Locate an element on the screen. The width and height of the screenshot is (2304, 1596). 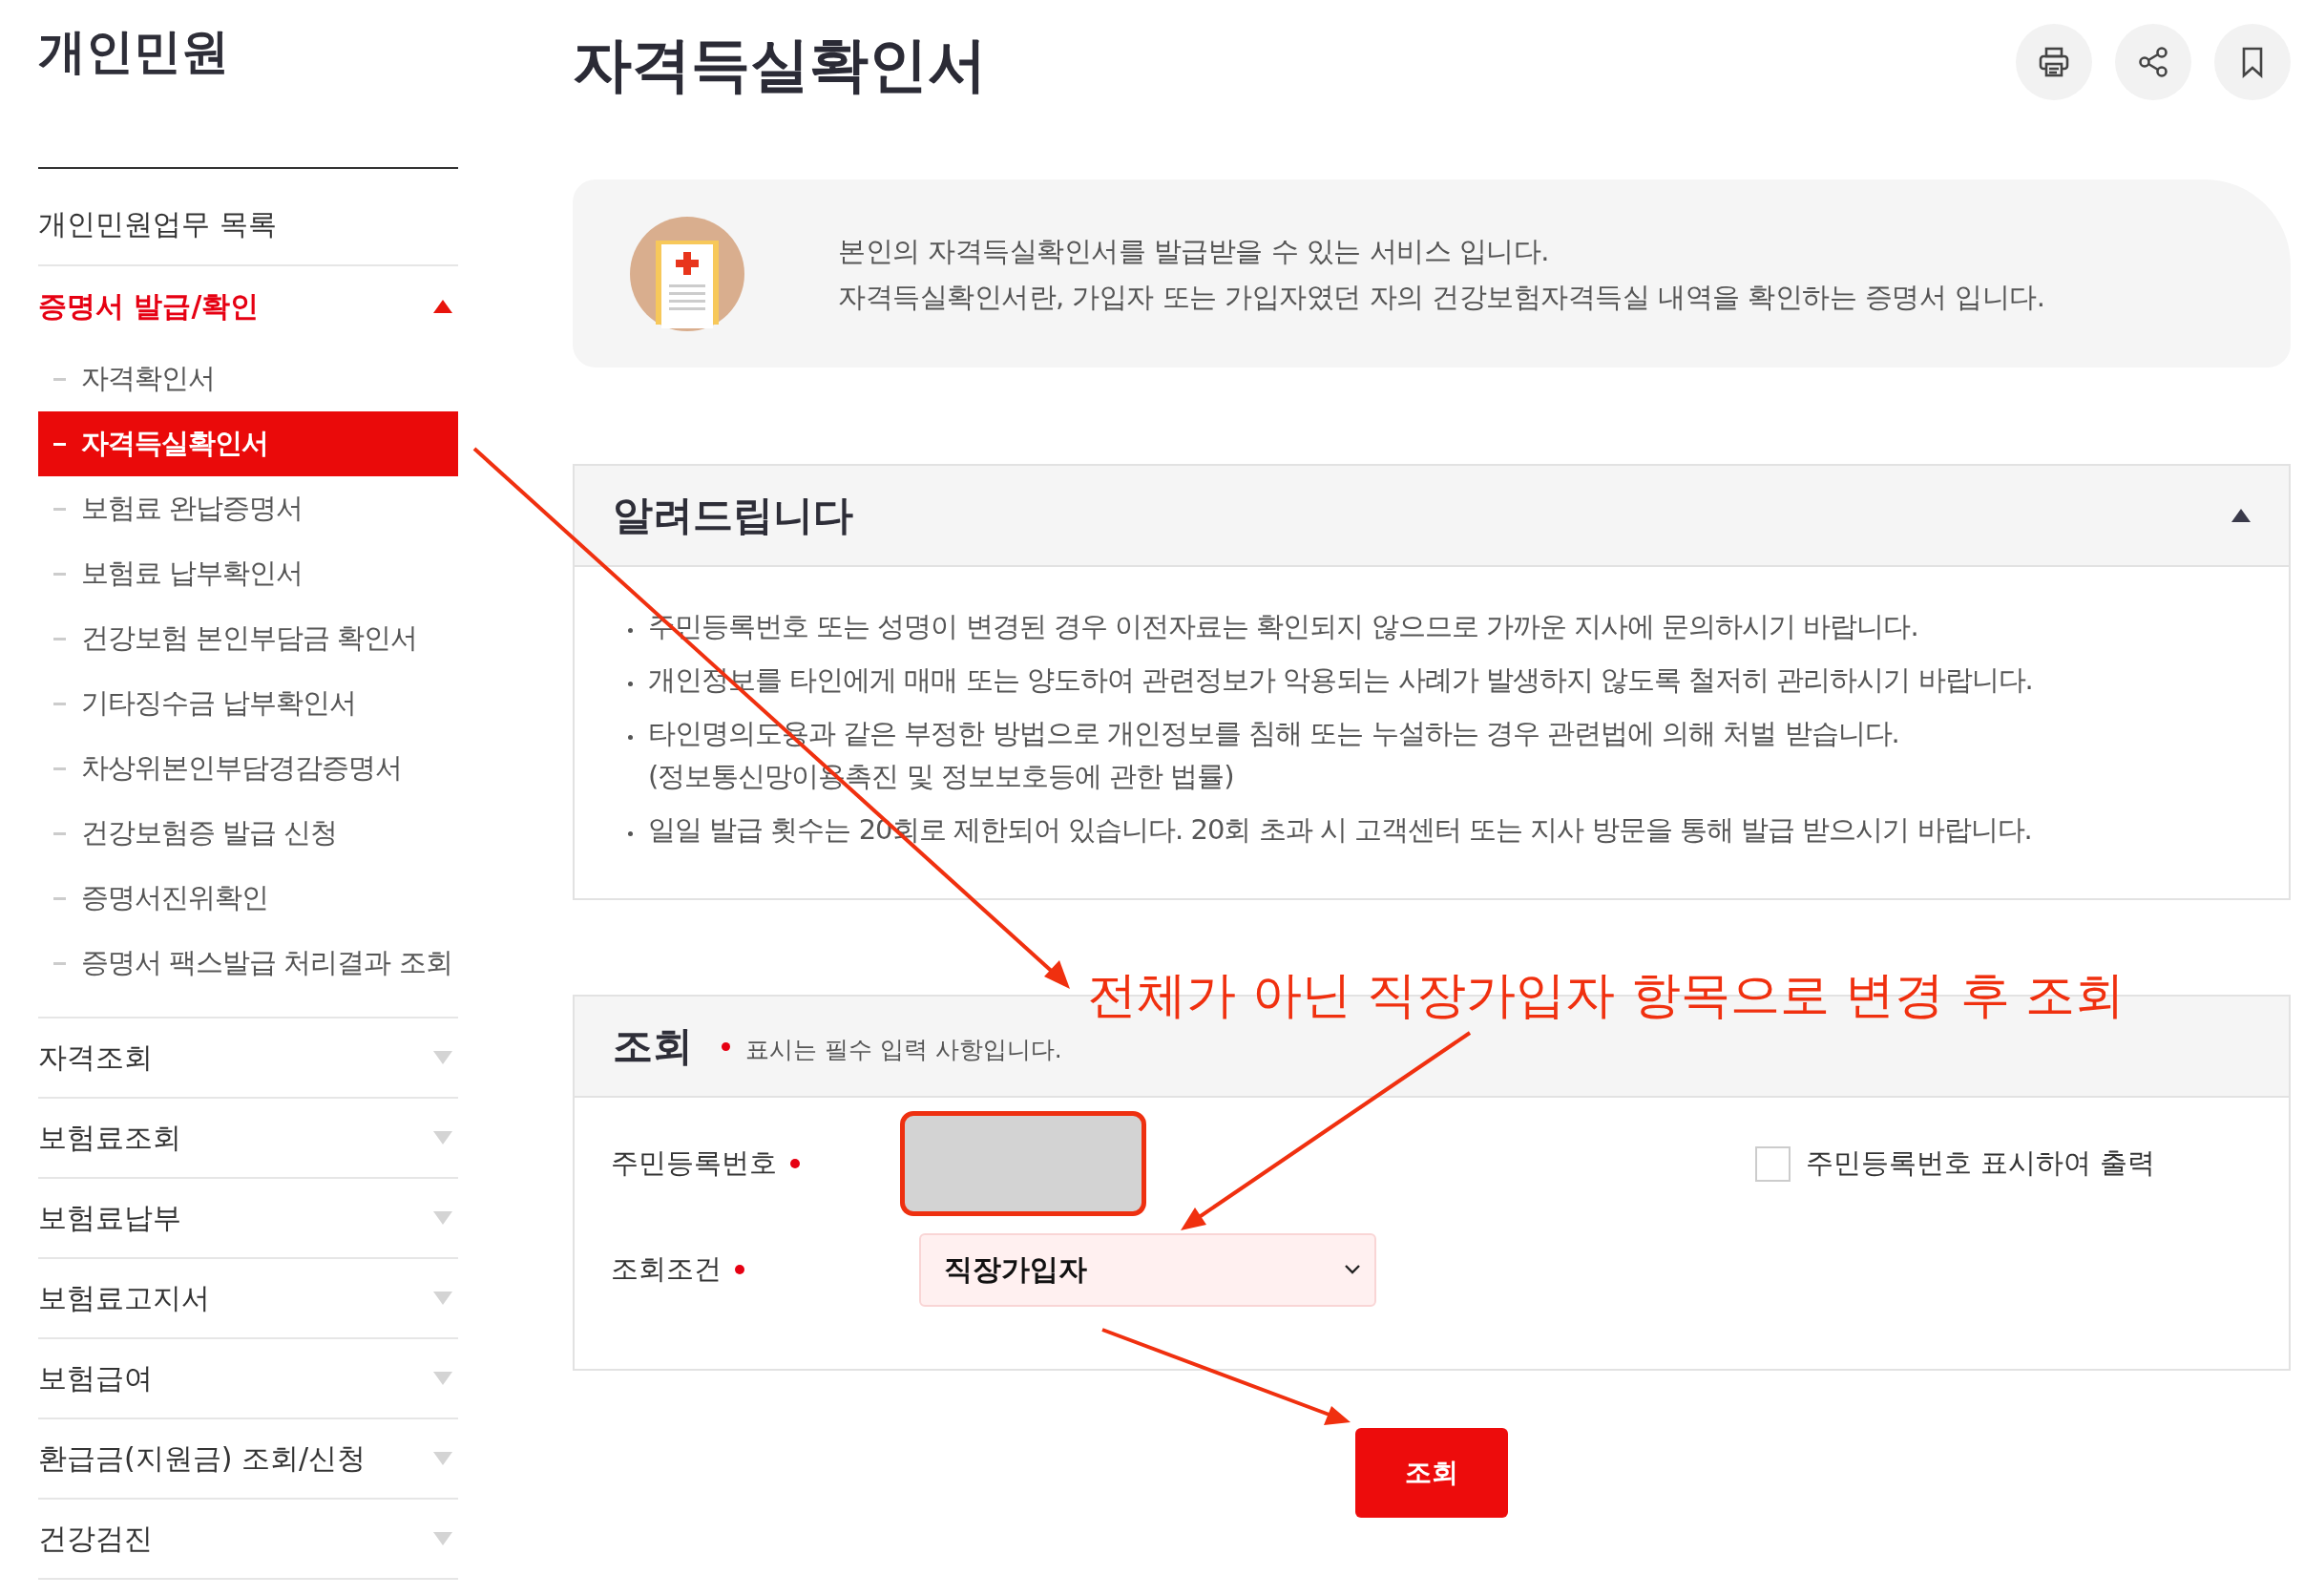
sidebar-group: 보험료납부 is located at coordinates (248, 1218).